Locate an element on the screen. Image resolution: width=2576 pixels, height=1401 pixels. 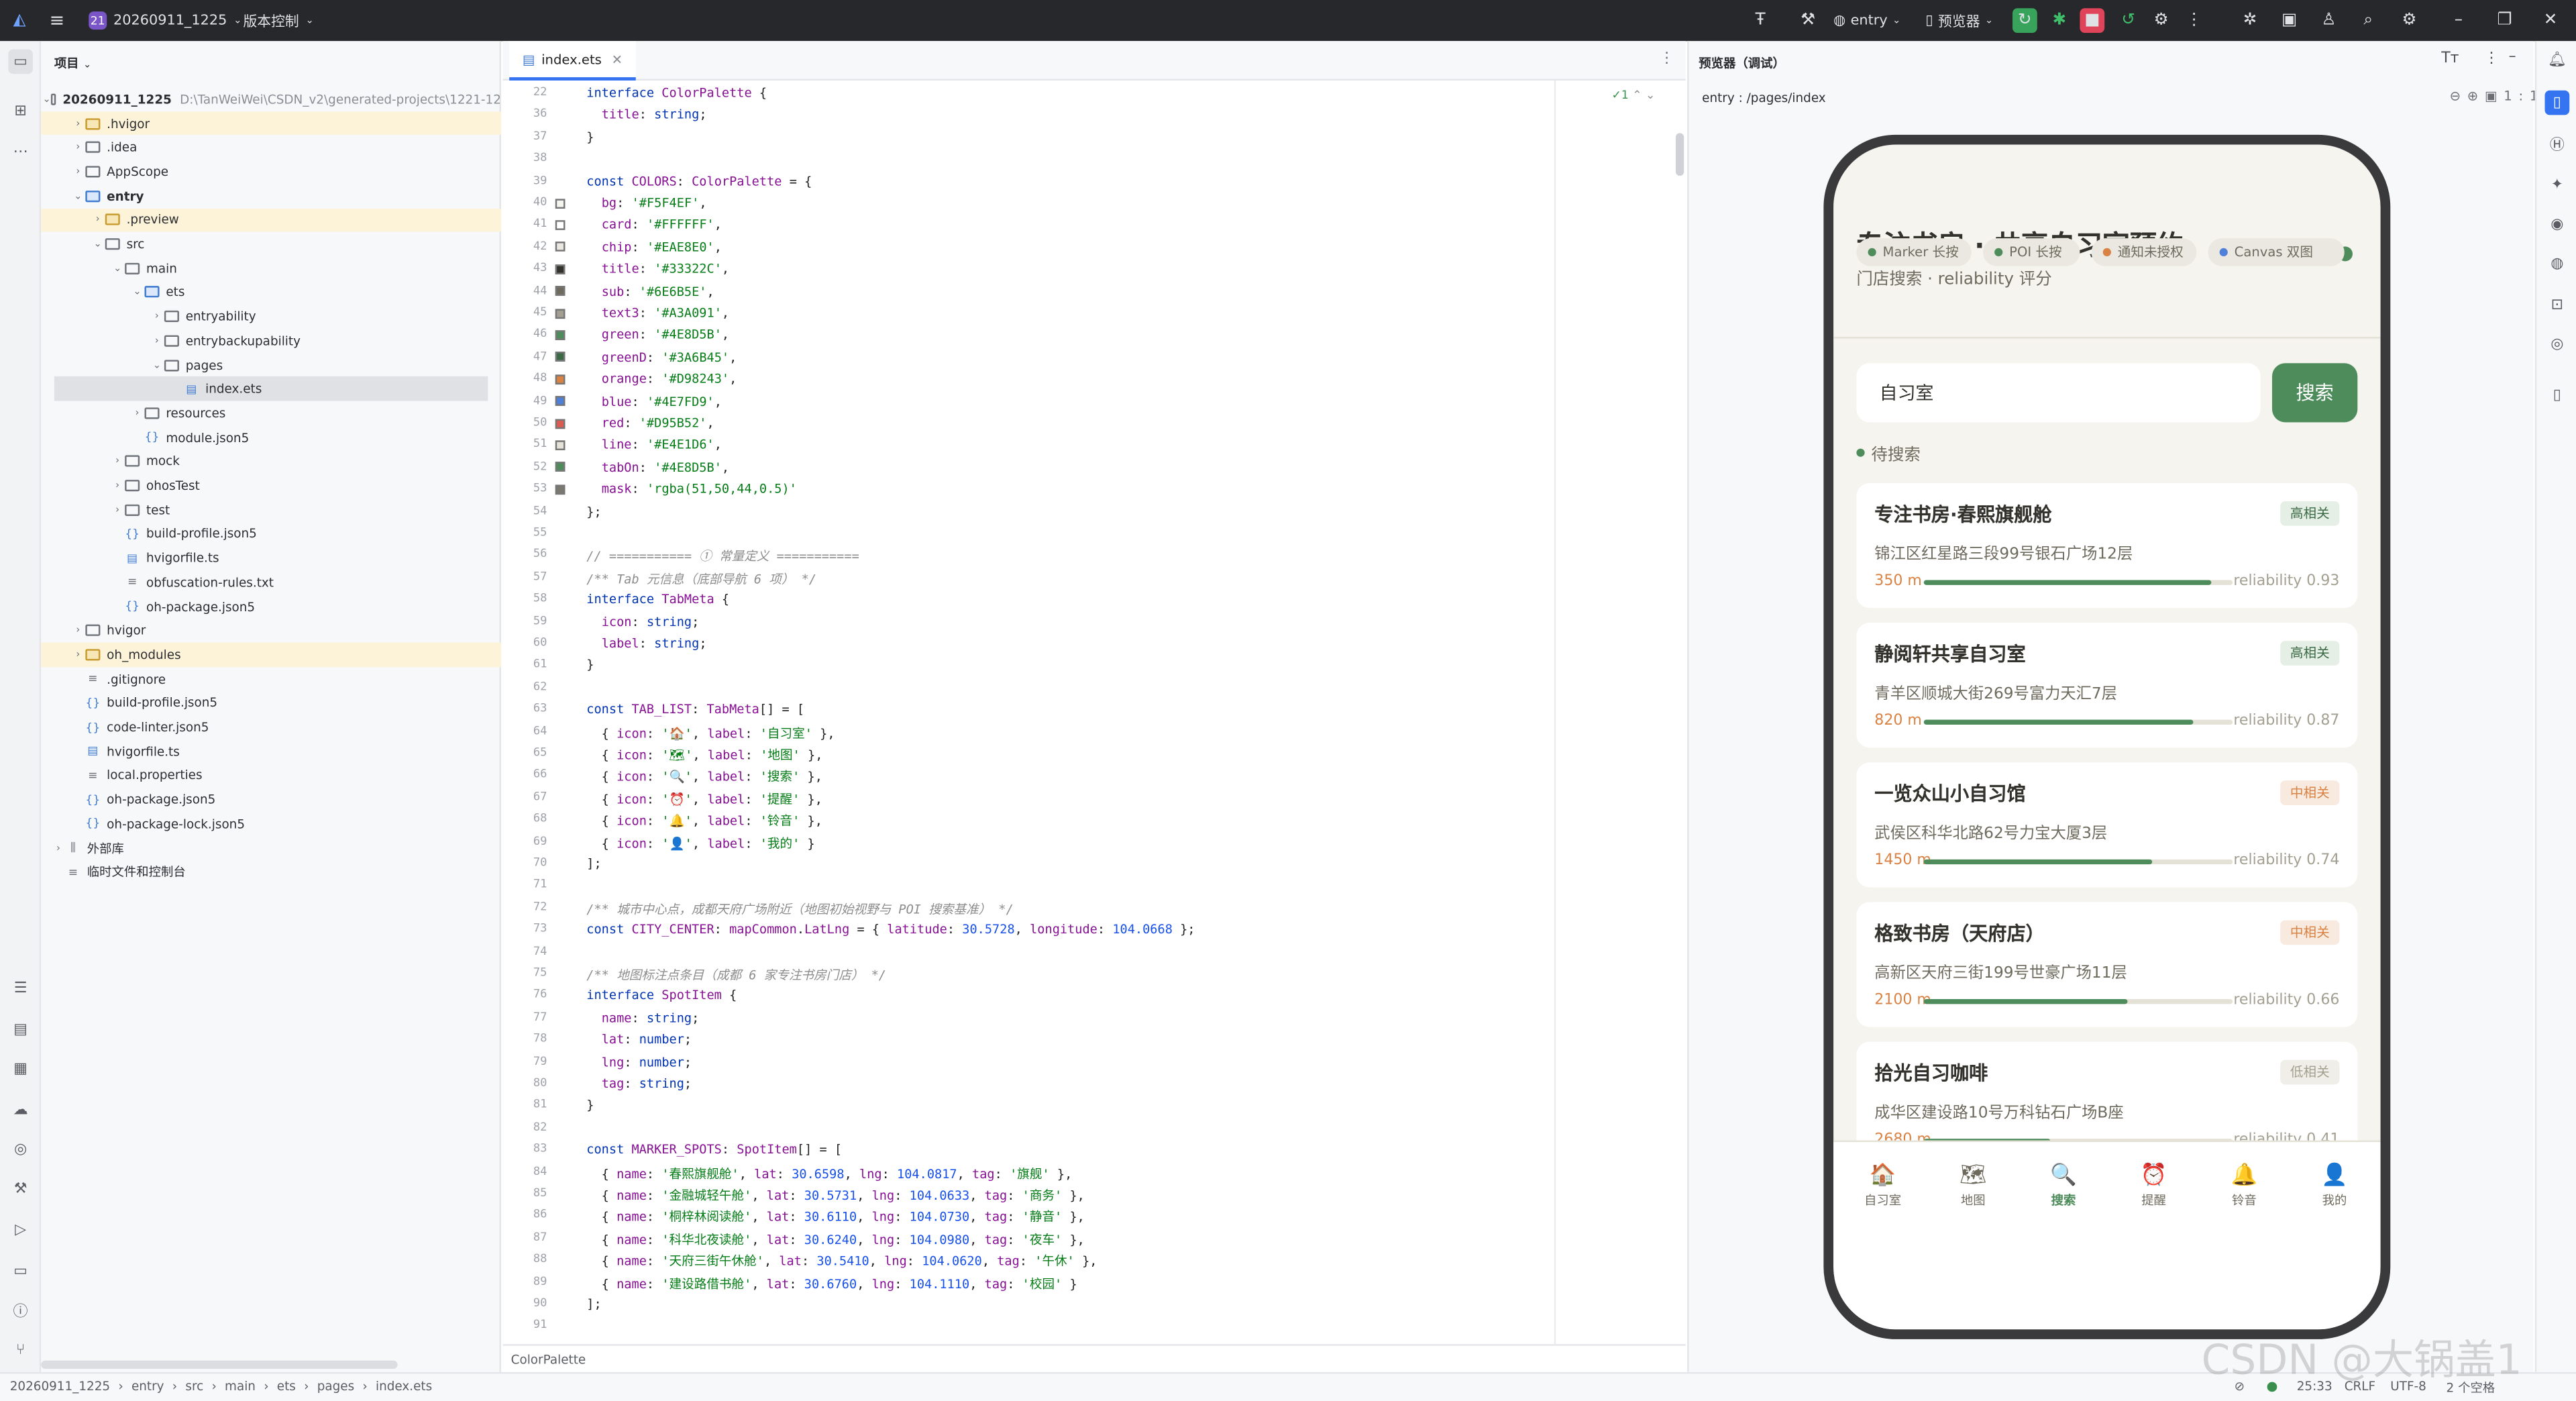
tree-item: › resources is located at coordinates (271, 413).